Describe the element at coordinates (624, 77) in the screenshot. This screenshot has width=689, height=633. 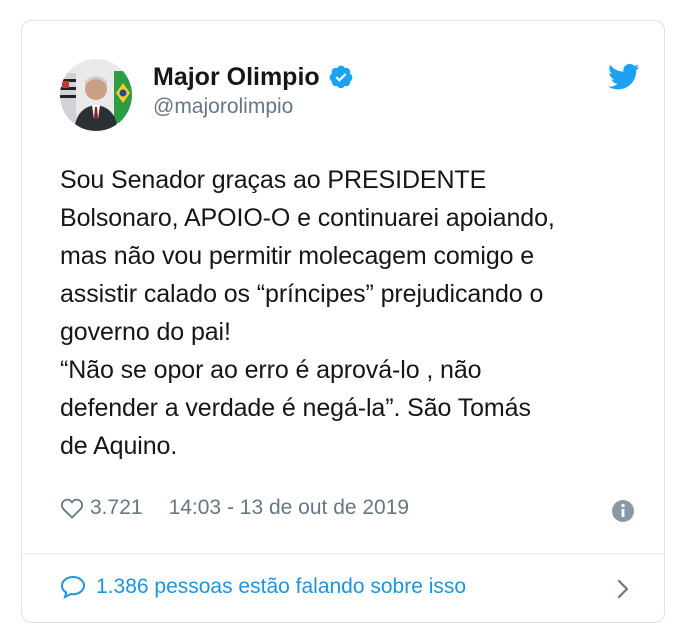
I see `twitter-bird-icon` at that location.